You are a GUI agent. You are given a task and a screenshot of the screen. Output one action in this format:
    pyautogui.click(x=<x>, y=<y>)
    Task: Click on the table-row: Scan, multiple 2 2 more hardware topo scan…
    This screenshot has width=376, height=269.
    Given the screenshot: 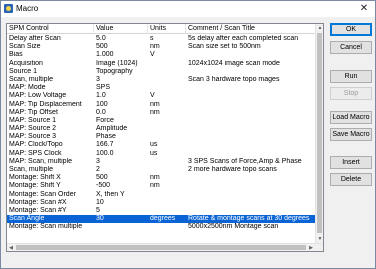 What is the action you would take?
    pyautogui.click(x=161, y=170)
    